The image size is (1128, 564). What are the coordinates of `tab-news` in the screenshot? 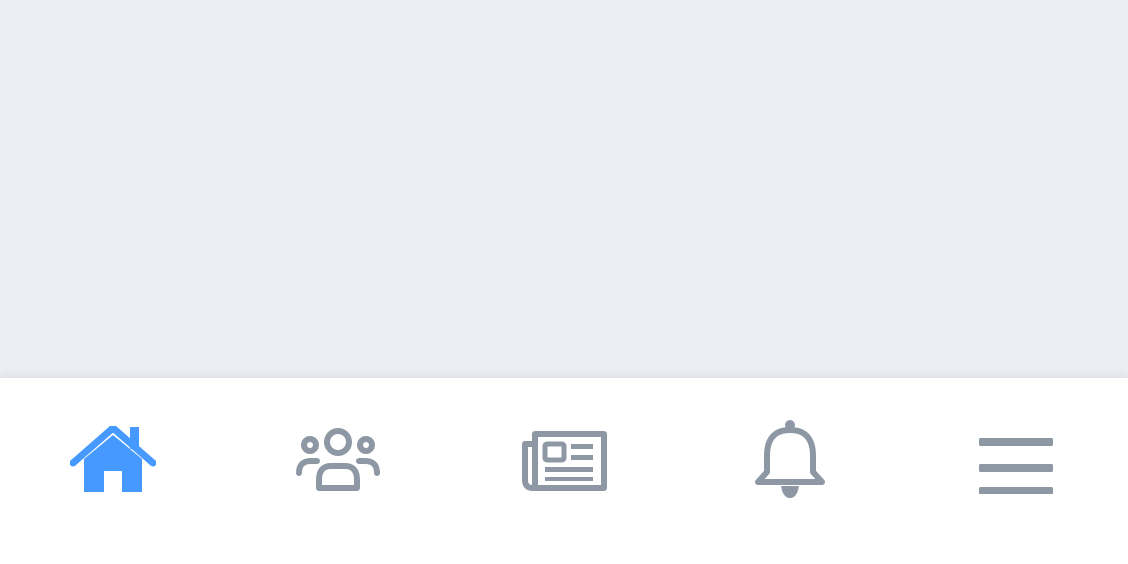 It's located at (564, 471).